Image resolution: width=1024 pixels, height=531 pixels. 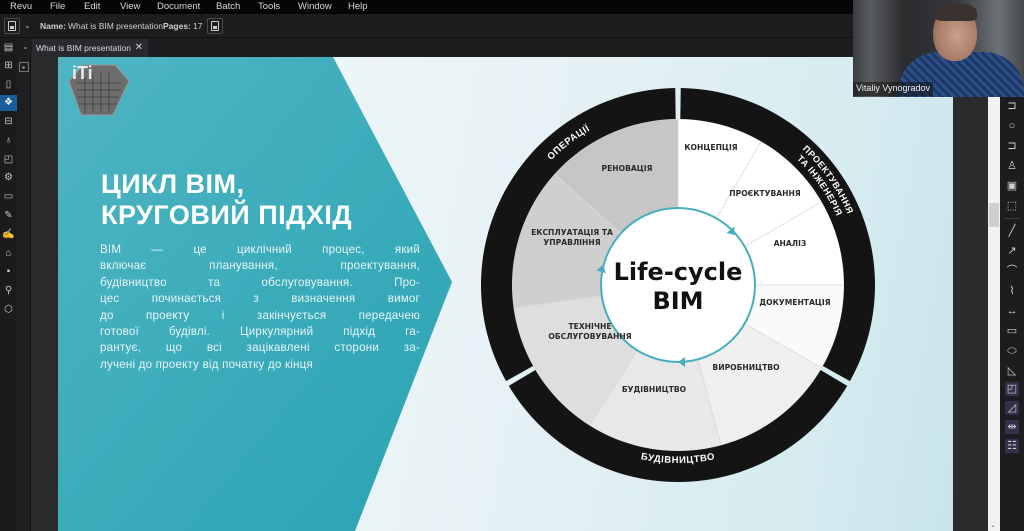 I want to click on expand-panel-icon: ▸, so click(x=24, y=67).